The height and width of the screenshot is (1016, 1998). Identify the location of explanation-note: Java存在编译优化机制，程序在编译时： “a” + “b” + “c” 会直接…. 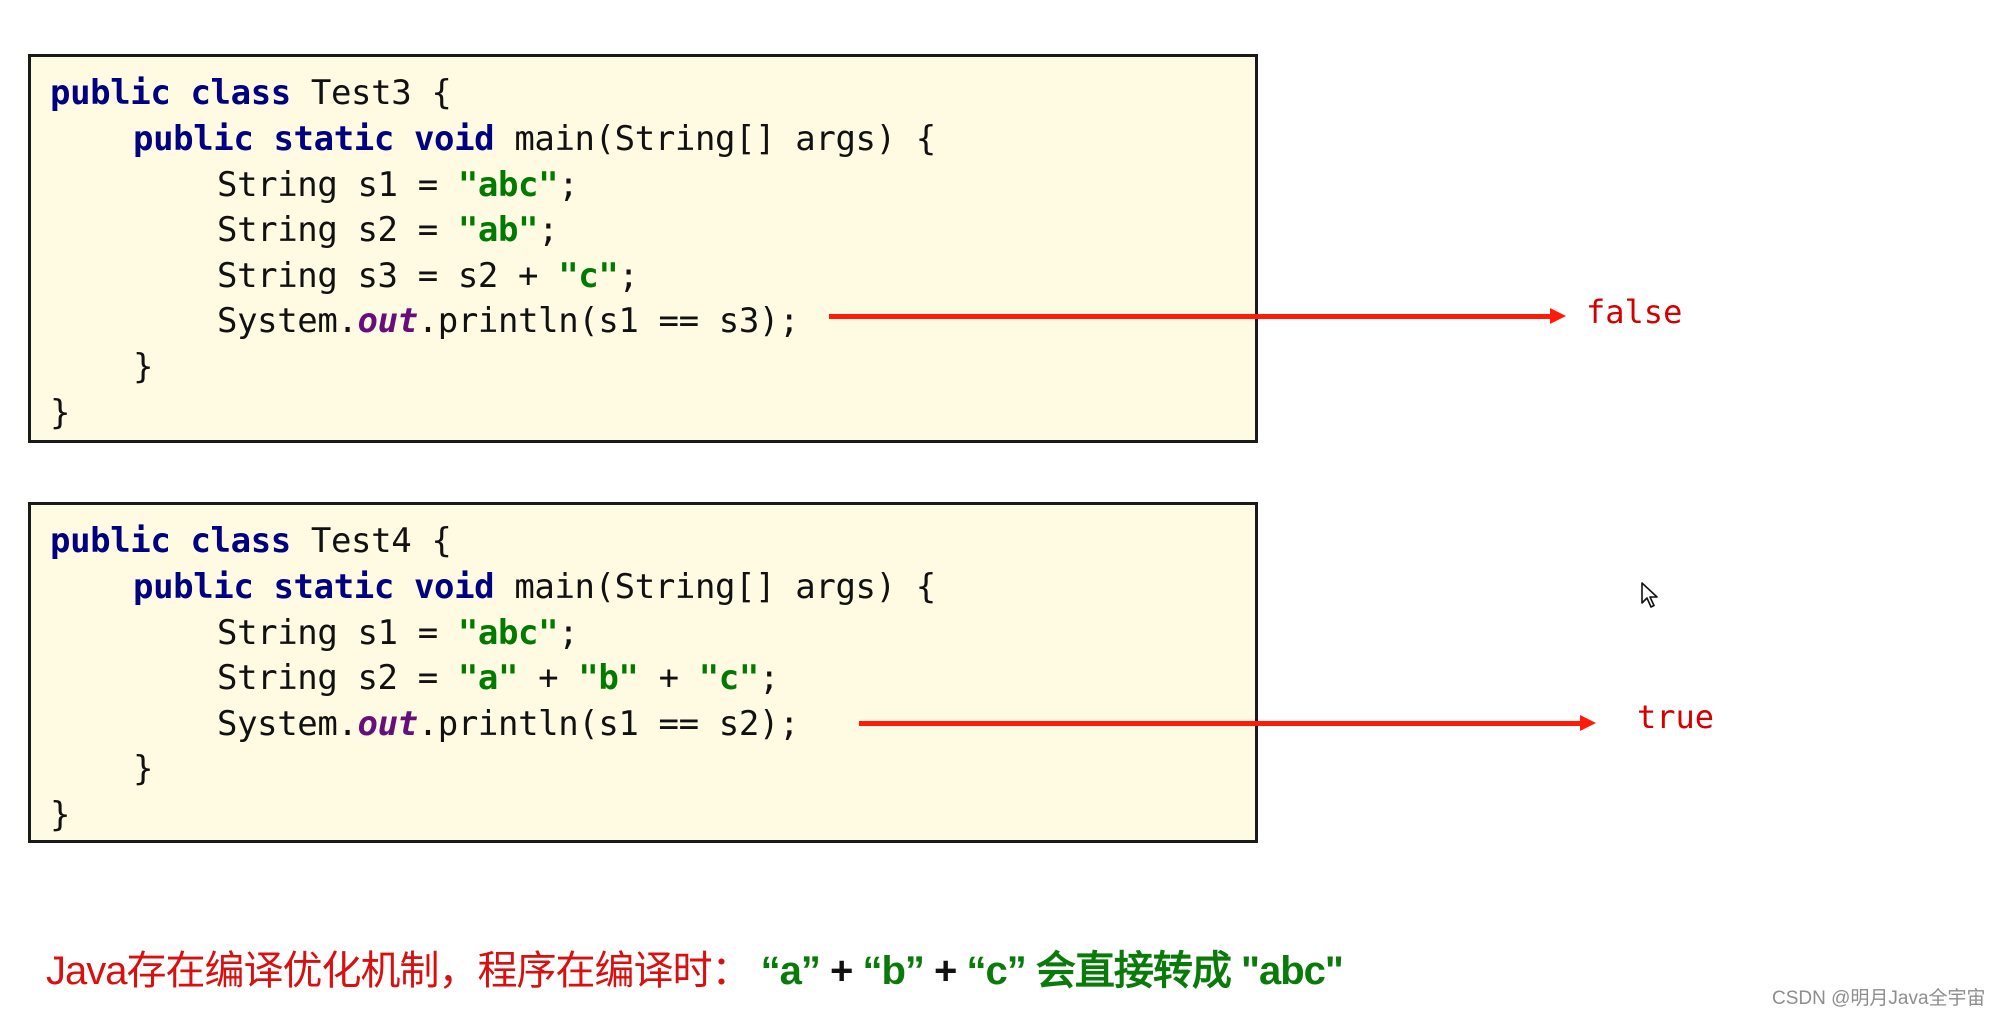
(695, 971).